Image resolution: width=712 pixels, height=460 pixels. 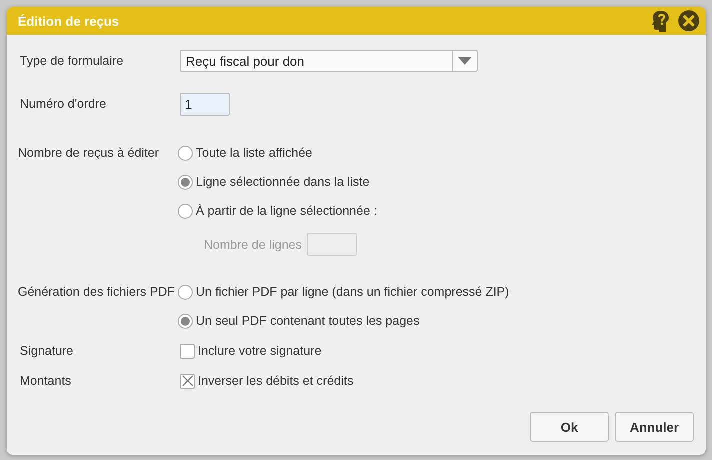 I want to click on option-label: Ligne sélectionnée dans la liste, so click(x=283, y=182).